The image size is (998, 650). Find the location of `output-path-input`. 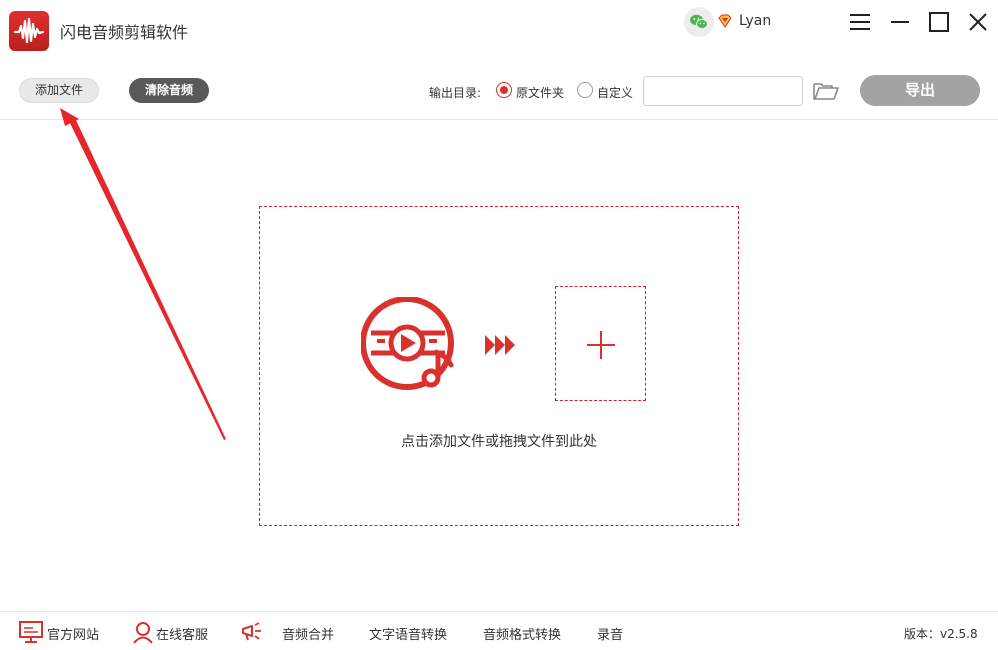

output-path-input is located at coordinates (723, 91).